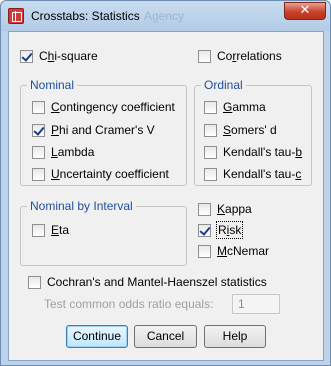 This screenshot has height=366, width=331. Describe the element at coordinates (52, 85) in the screenshot. I see `nominal-group-title: Nominal` at that location.